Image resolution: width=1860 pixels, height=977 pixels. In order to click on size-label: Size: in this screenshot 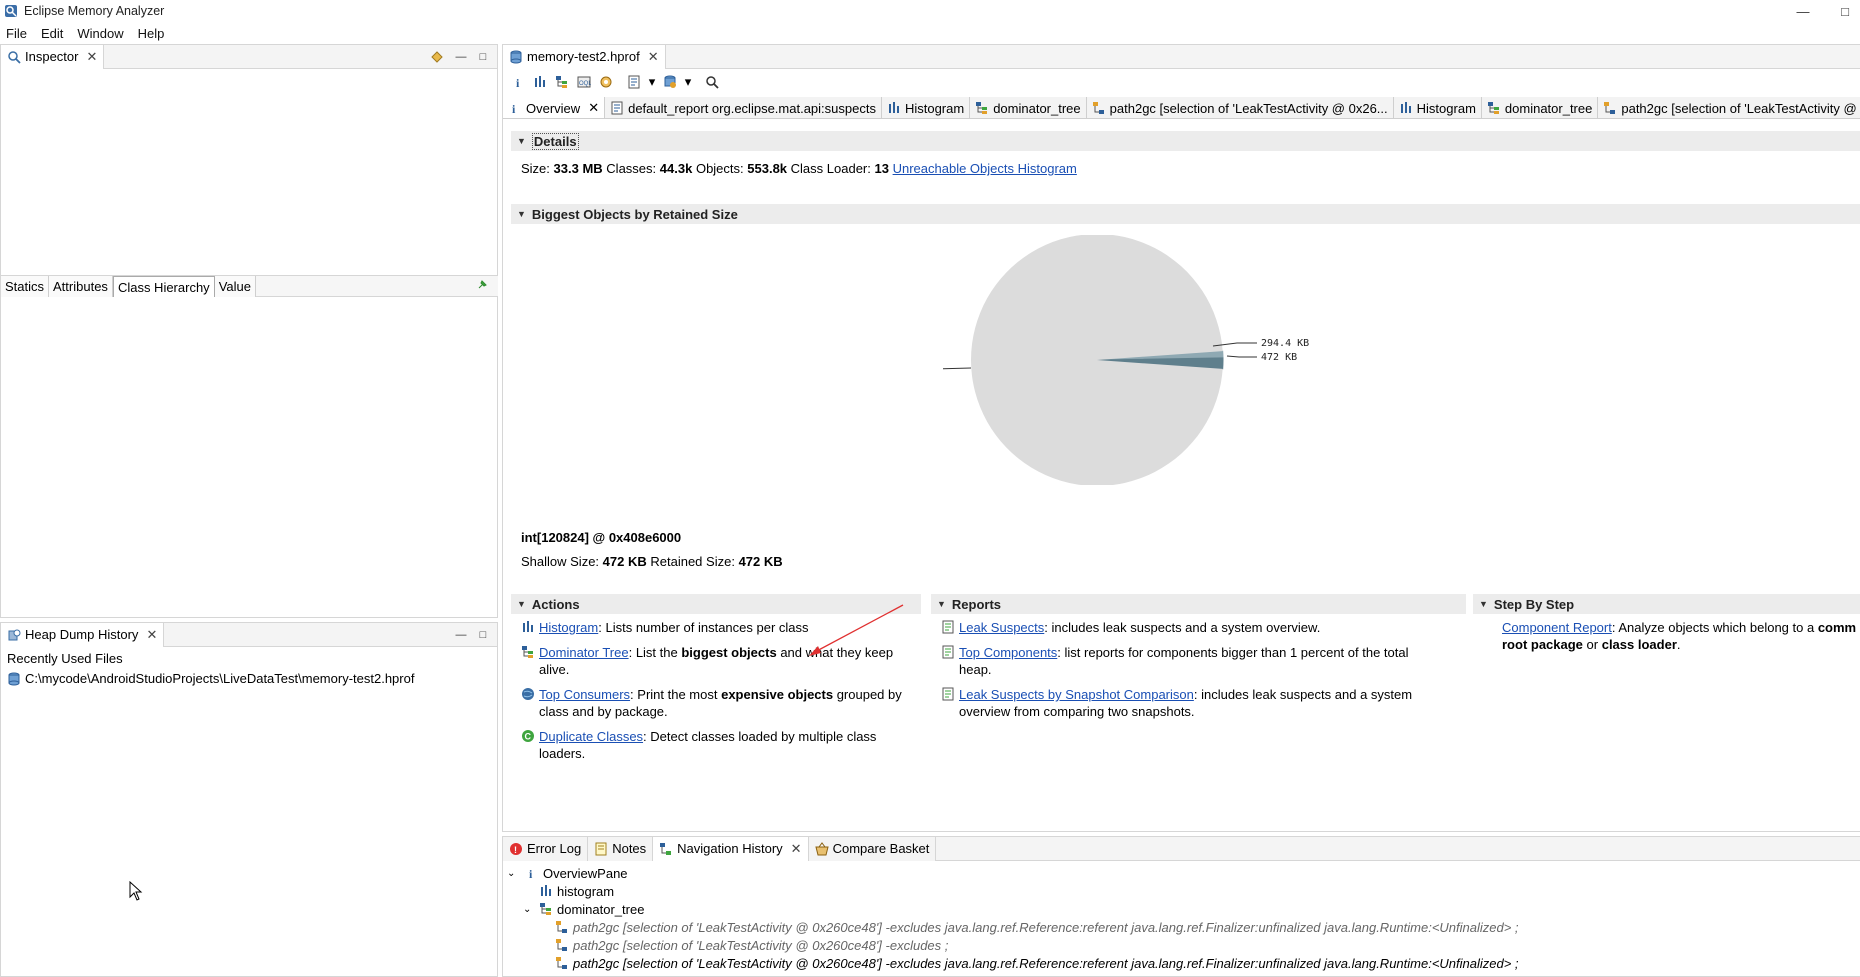, I will do `click(535, 168)`.